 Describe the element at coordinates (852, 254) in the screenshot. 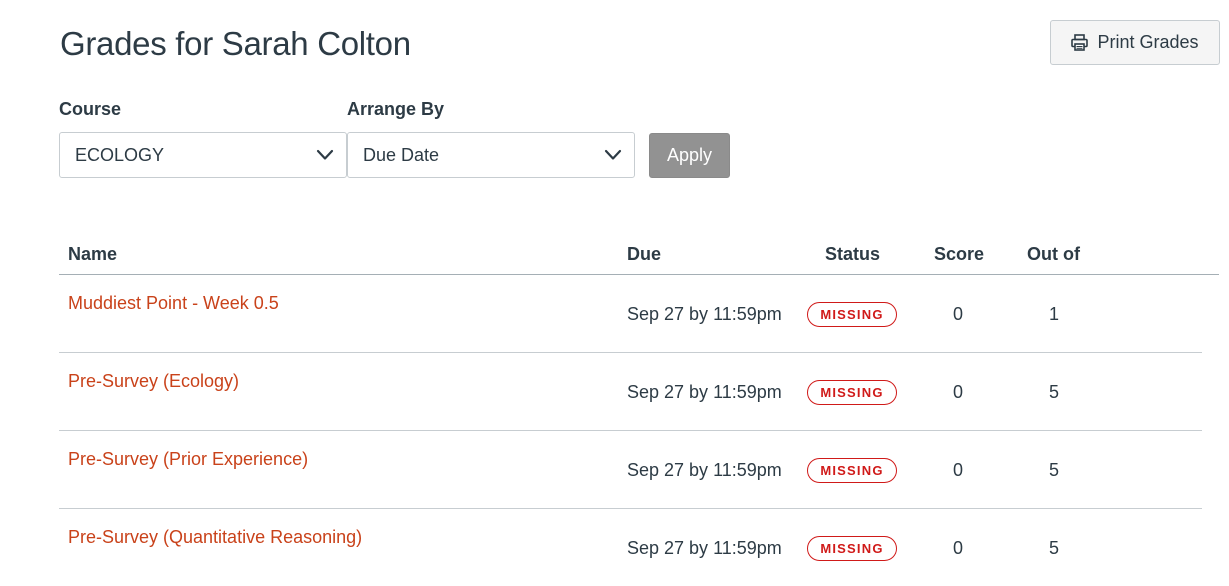

I see `column-header-status: Status` at that location.